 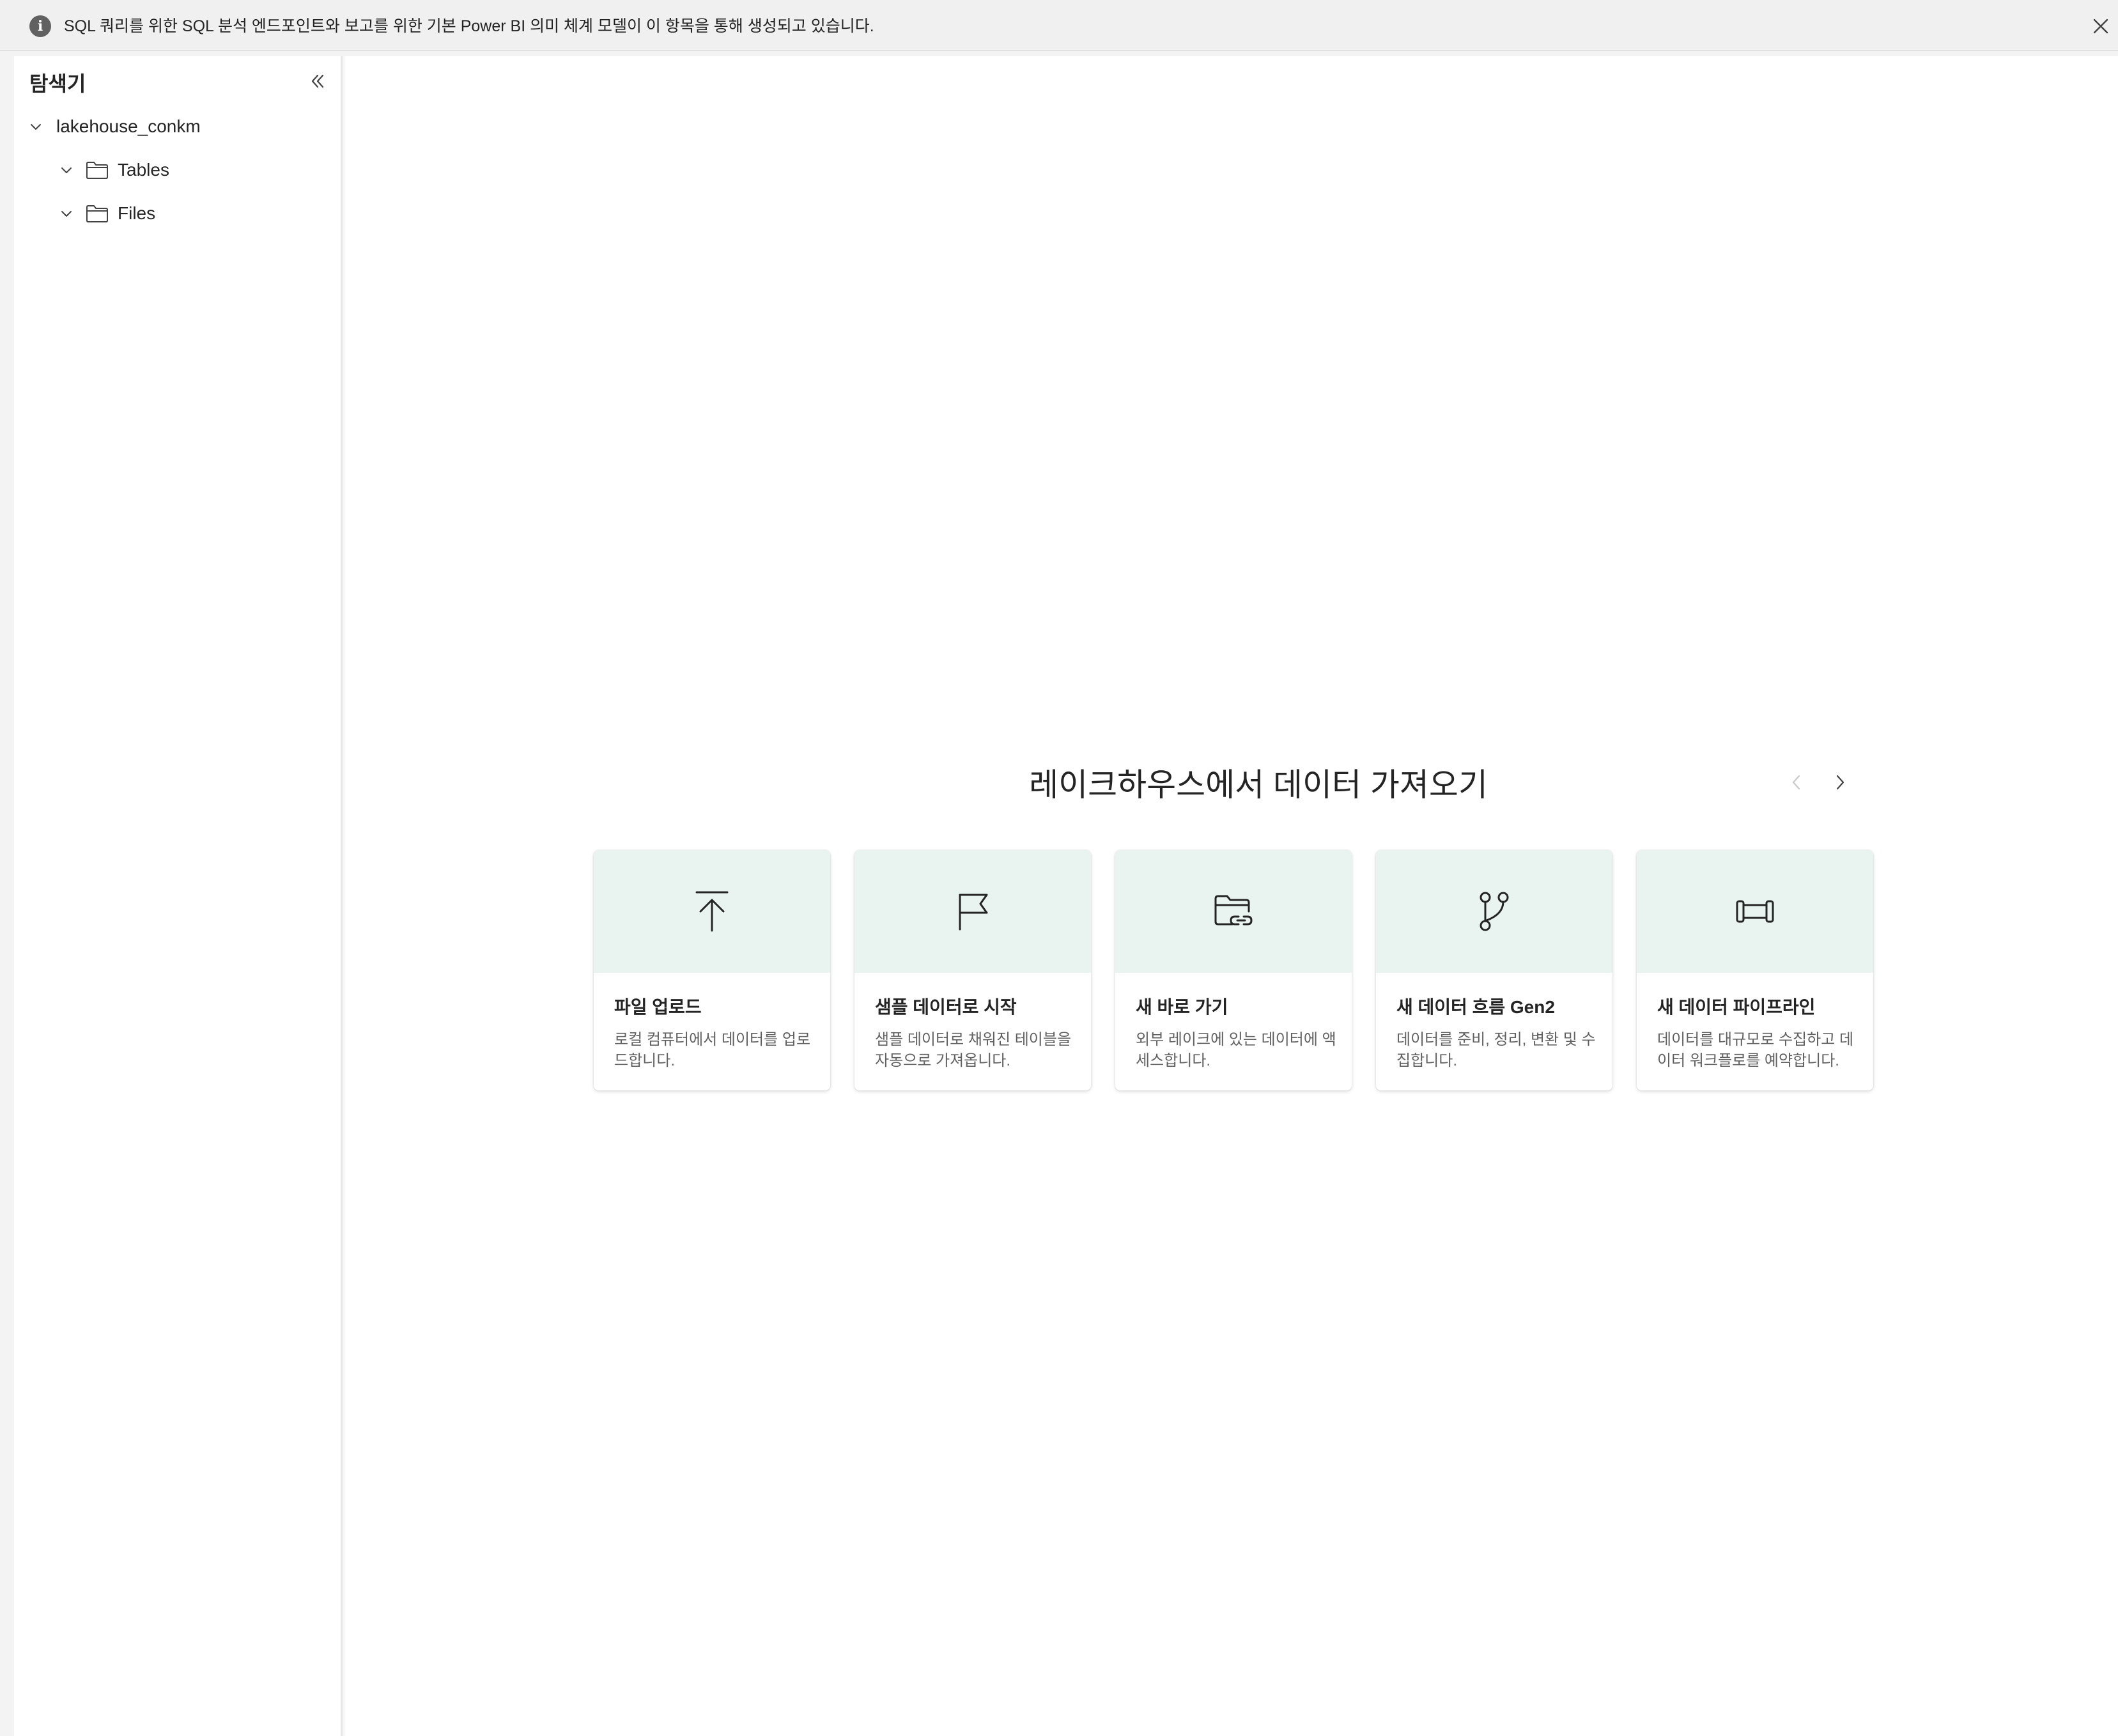 What do you see at coordinates (1755, 1050) in the screenshot?
I see `card-description: 데이터를 대규모로 수집하고 데이터 워크플로를 예약합니다.` at bounding box center [1755, 1050].